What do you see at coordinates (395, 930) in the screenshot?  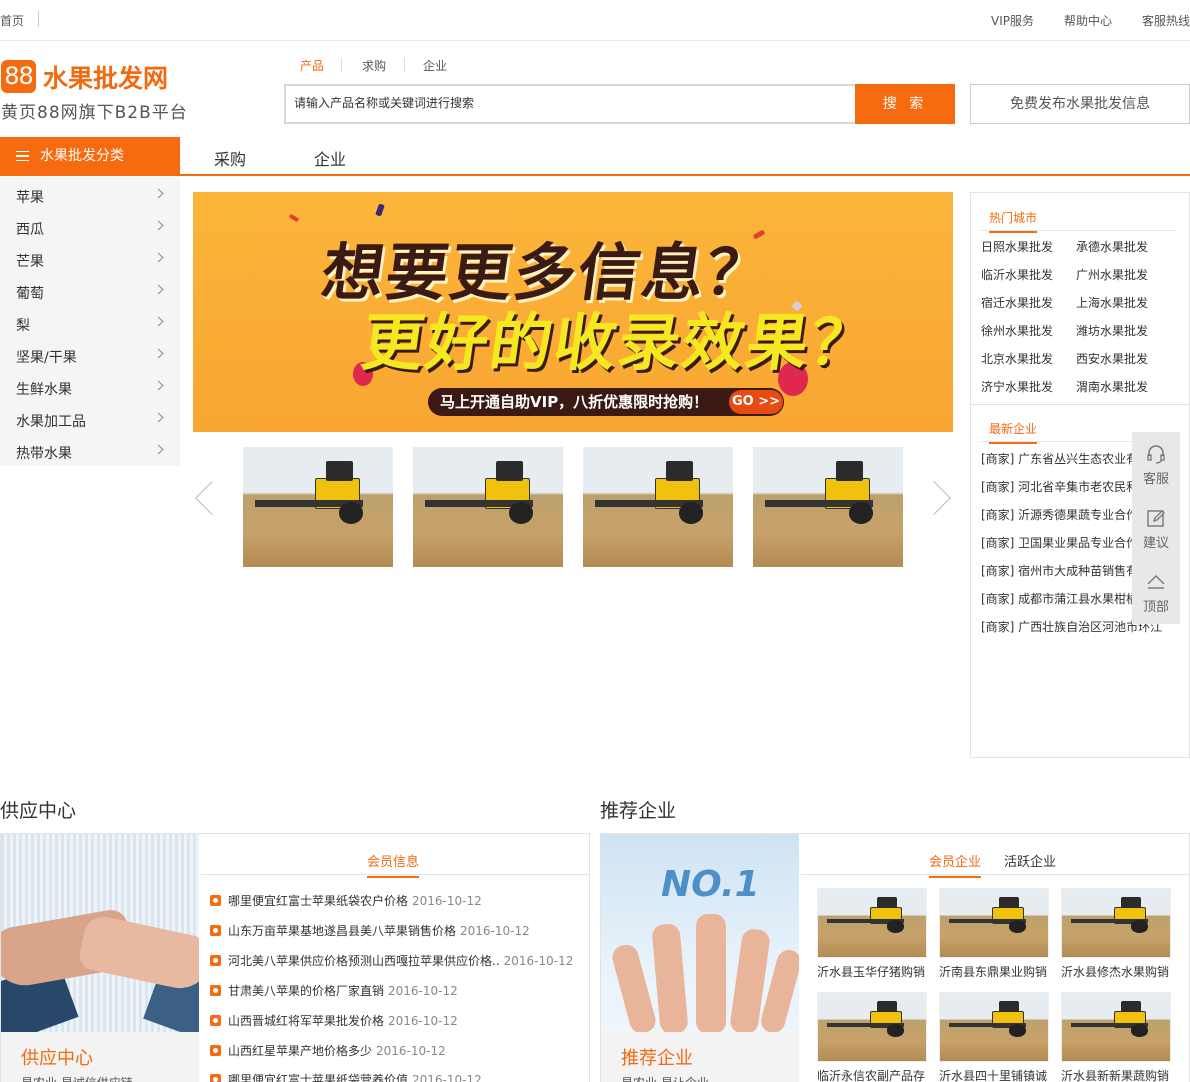 I see `list-item: 山东万亩苹果基地遂昌县美八苹果销售价格 2016-10-12` at bounding box center [395, 930].